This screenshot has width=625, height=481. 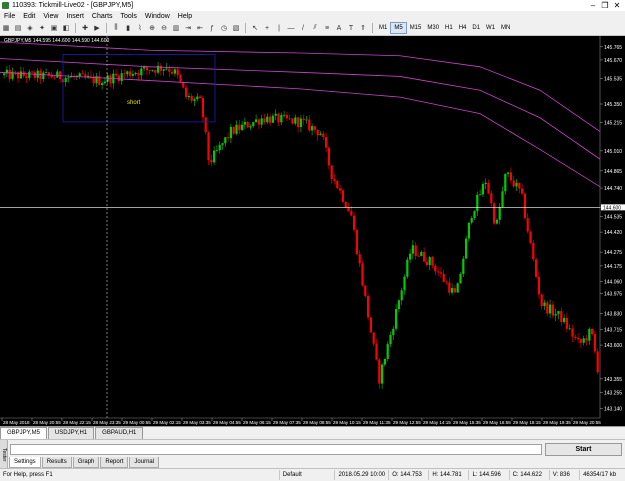 I want to click on trendline-icon: /, so click(x=303, y=28).